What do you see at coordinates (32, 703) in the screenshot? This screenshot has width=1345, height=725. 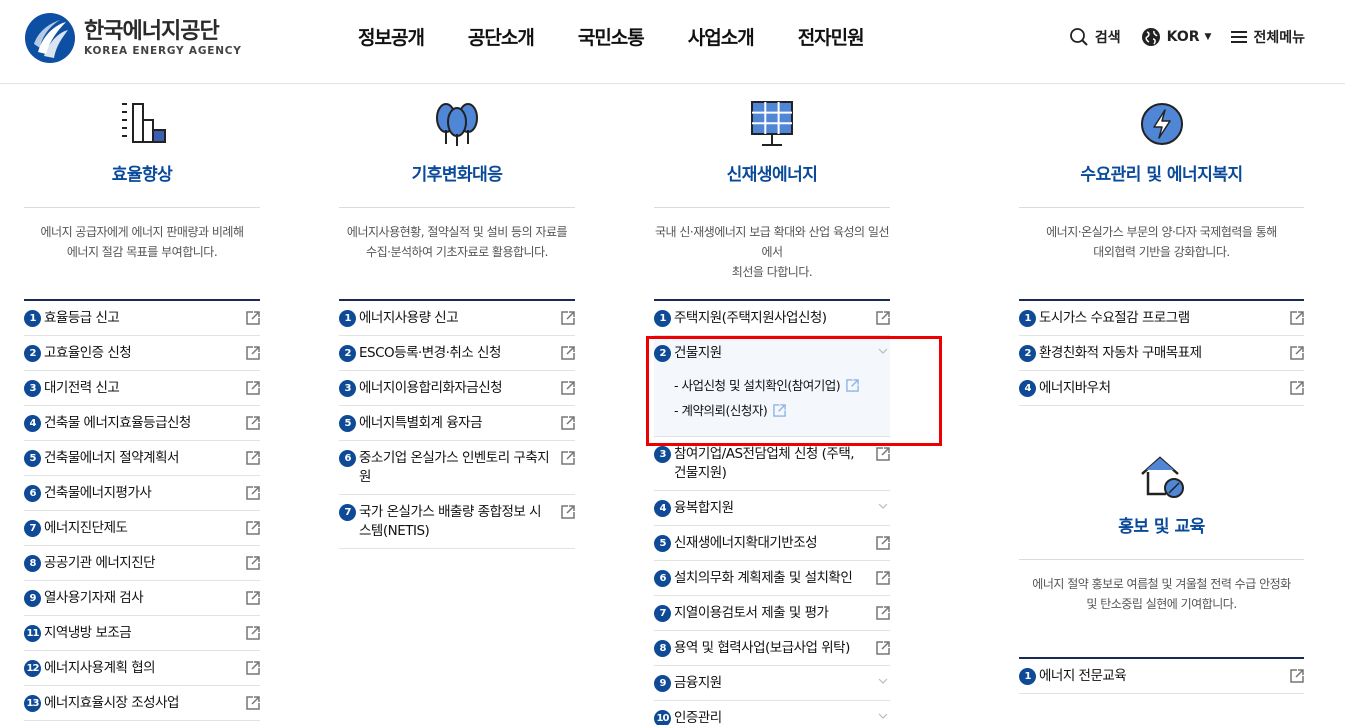 I see `number-badge: 13` at bounding box center [32, 703].